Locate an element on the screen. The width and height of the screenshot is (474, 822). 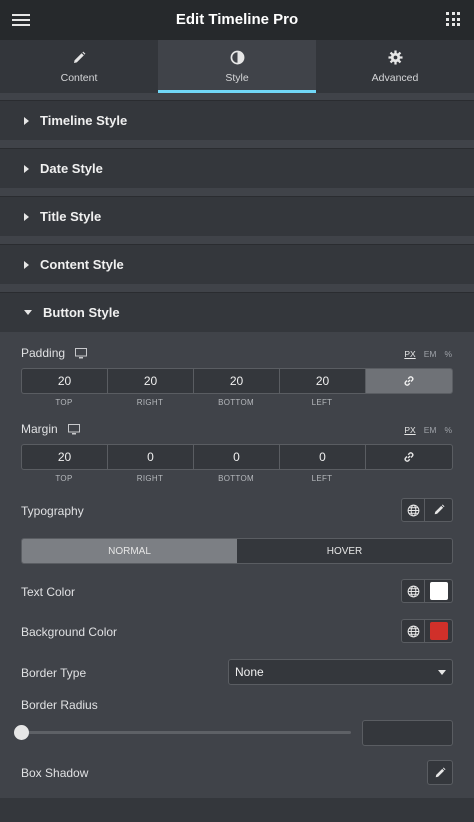
border-radius-input is located at coordinates (407, 733).